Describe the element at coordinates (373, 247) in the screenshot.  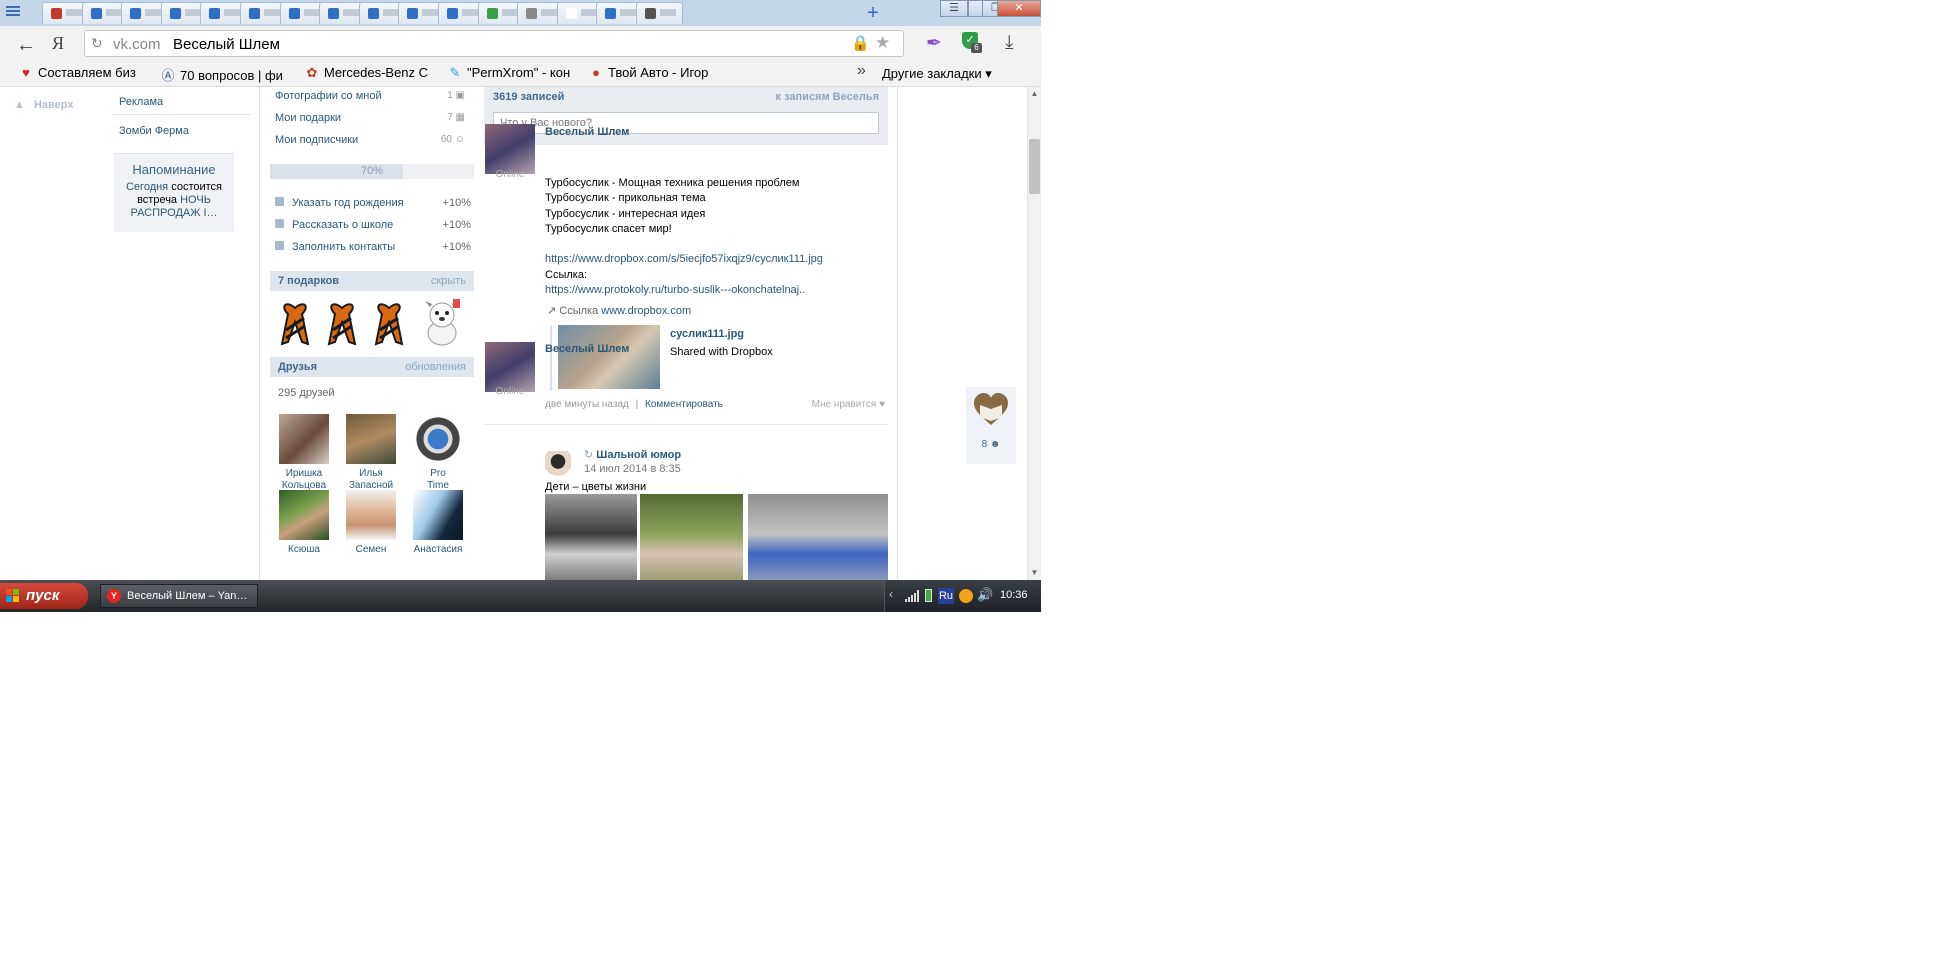
I see `task-contacts: Заполнить контакты +10%` at that location.